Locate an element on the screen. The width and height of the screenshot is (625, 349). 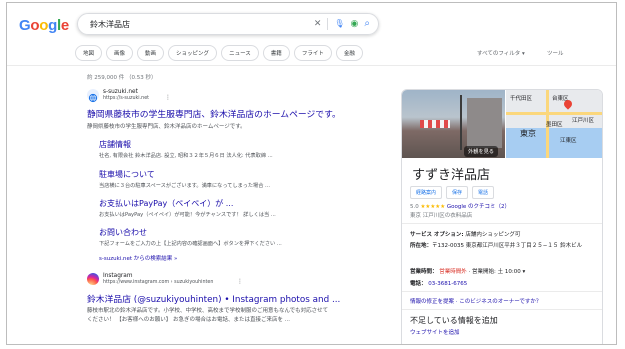
sitelink-parking: 駐車場について is located at coordinates (127, 174).